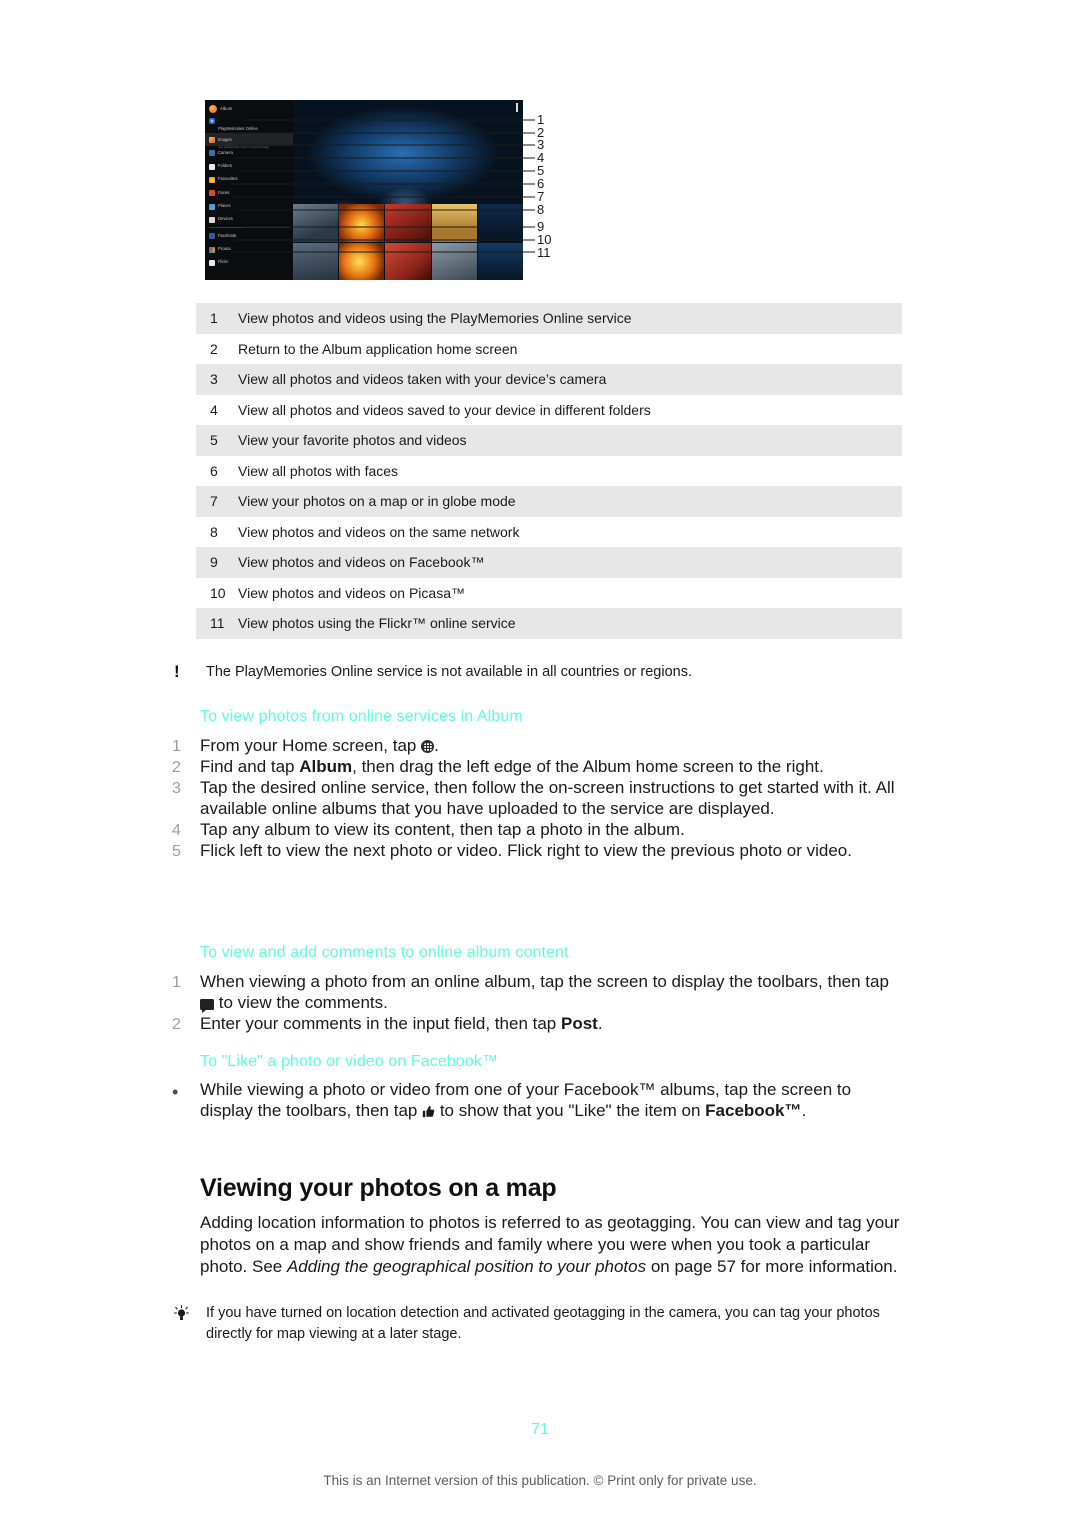 The image size is (1080, 1527). Describe the element at coordinates (311, 745) in the screenshot. I see `step-text-prefix: From your Home screen, tap` at that location.